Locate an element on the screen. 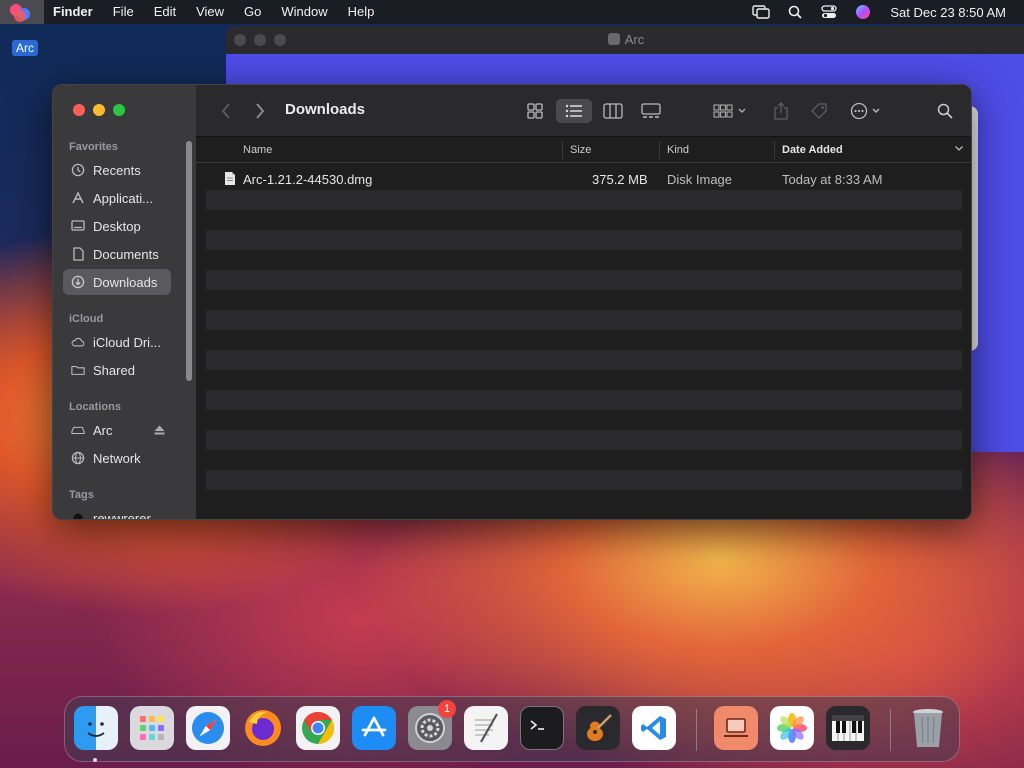  shared-folder-icon is located at coordinates (78, 370).